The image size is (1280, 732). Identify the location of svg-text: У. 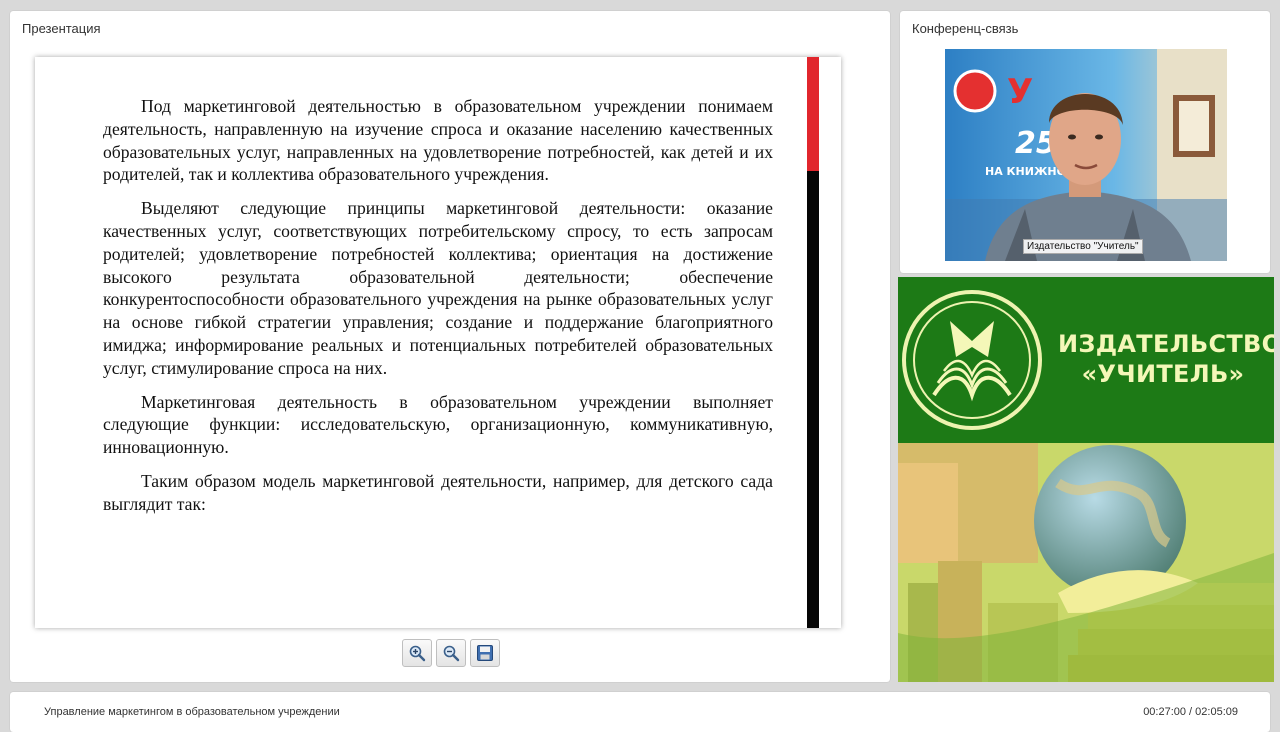
(1020, 92).